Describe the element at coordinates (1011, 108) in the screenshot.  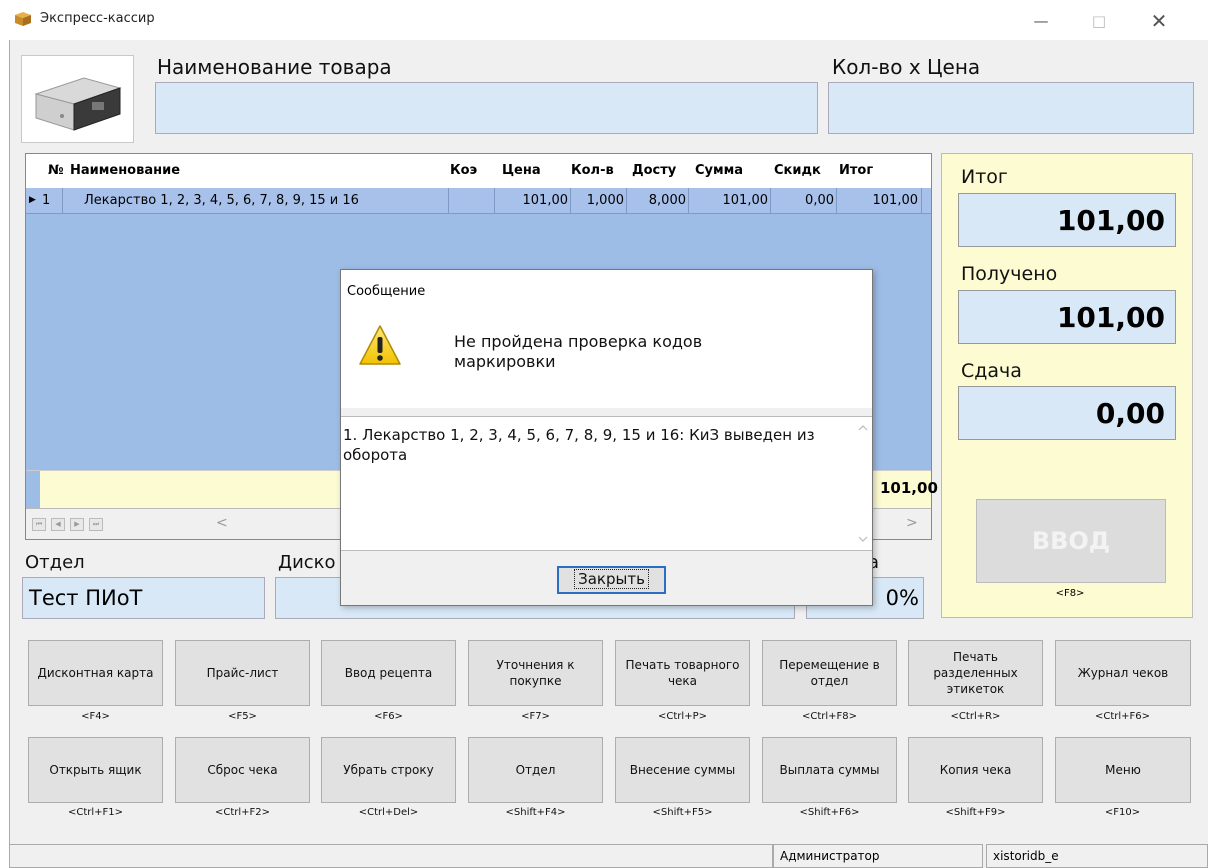
I see `qty-price-field` at that location.